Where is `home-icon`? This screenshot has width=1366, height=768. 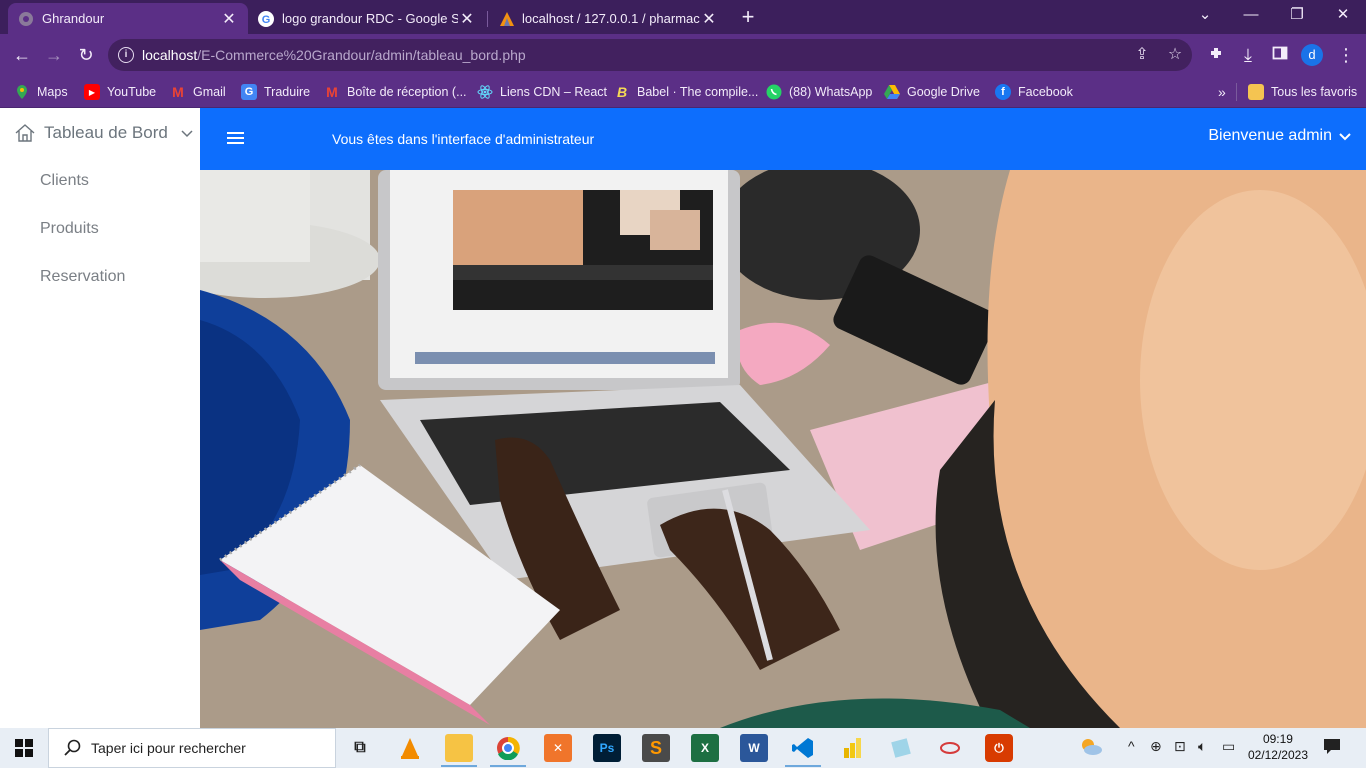 home-icon is located at coordinates (25, 133).